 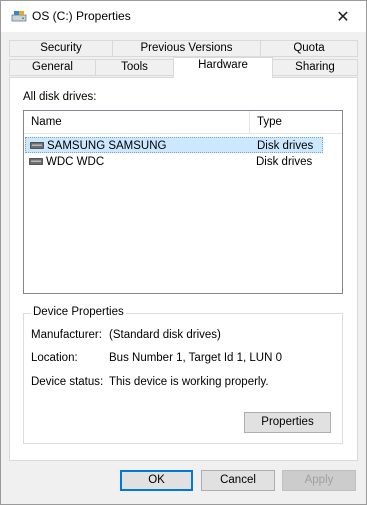 I want to click on close-icon: ✕, so click(x=343, y=17).